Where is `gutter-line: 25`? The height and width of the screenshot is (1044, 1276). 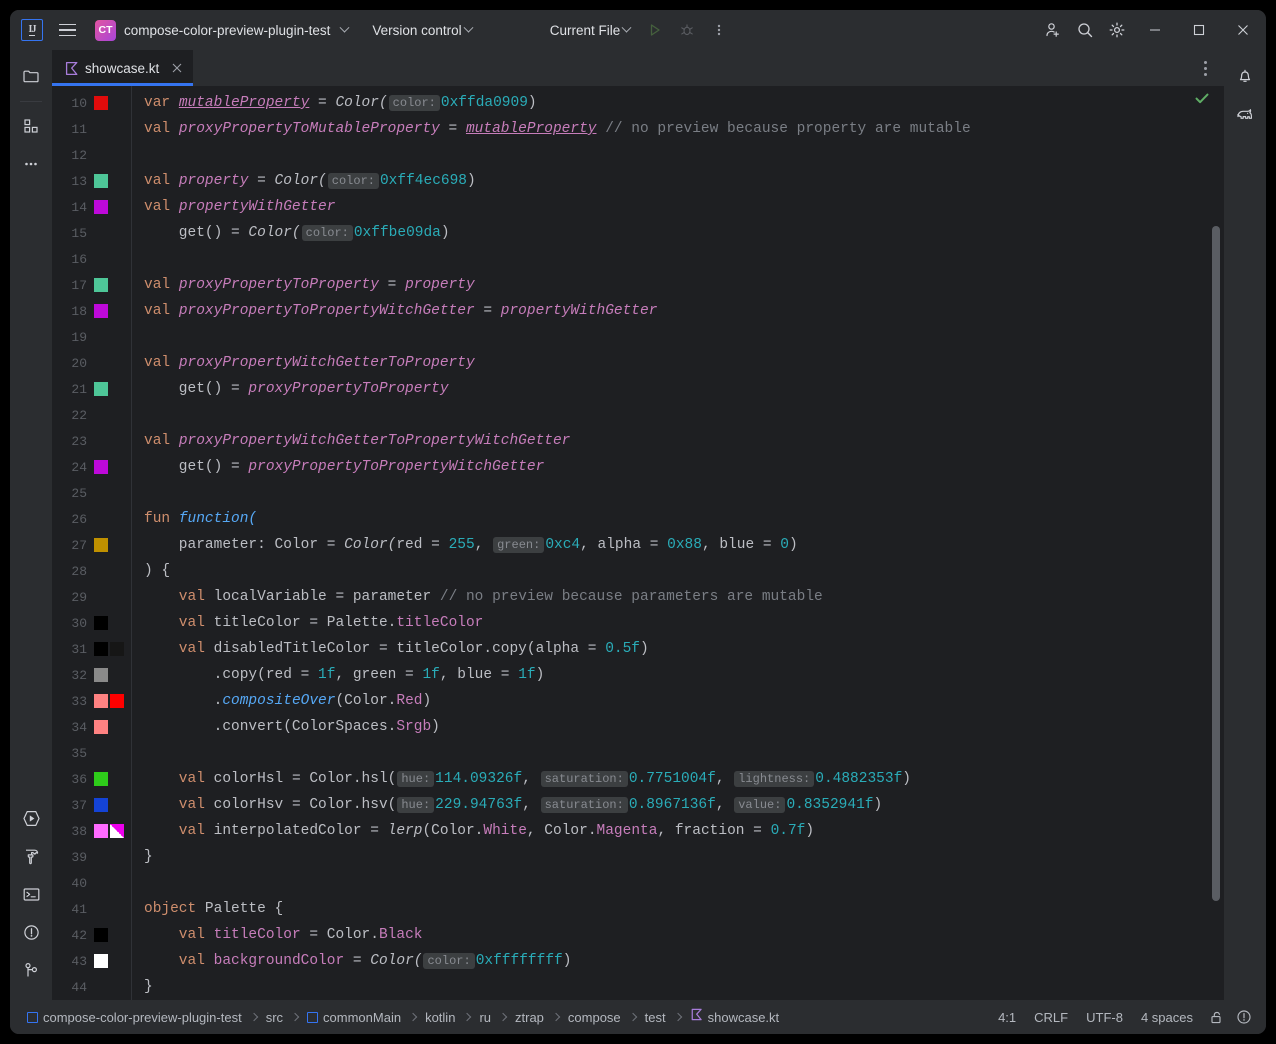
gutter-line: 25 is located at coordinates (92, 493).